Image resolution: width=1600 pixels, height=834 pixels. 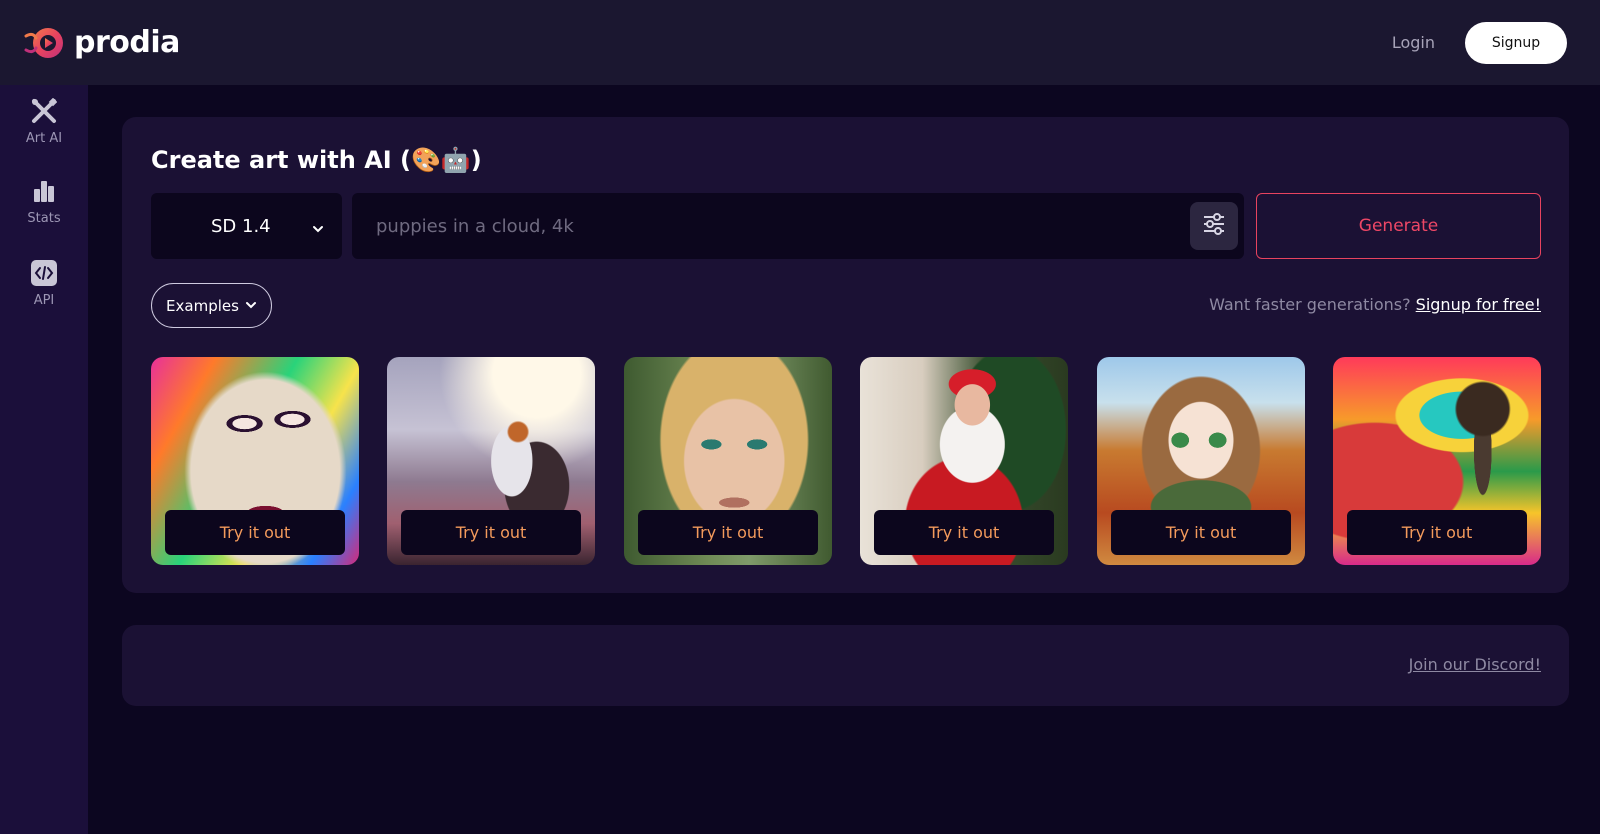 I want to click on examples-label: Examples, so click(x=202, y=305).